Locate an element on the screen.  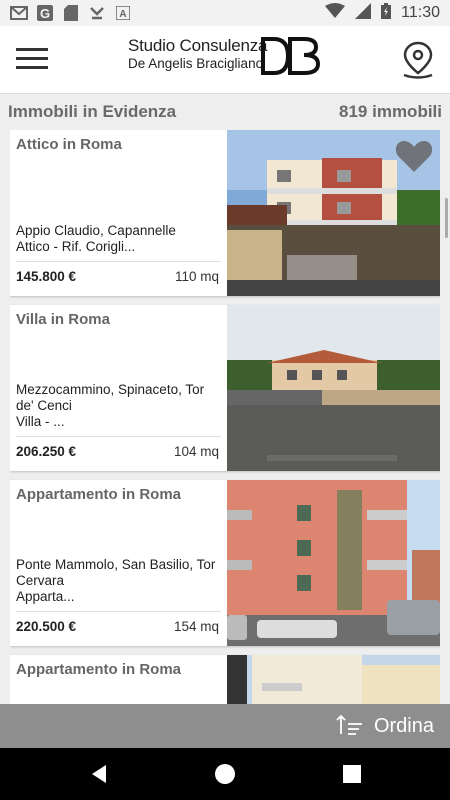
bottom-bar: Ordina is located at coordinates (225, 726).